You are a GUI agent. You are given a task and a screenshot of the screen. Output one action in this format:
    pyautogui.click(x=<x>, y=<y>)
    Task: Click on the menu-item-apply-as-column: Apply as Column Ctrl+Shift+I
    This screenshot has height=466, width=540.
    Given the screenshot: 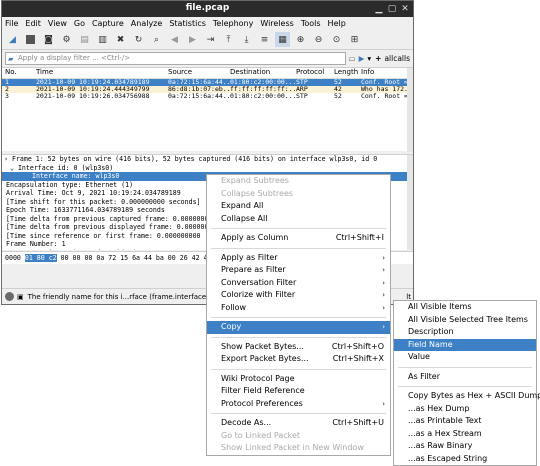 What is the action you would take?
    pyautogui.click(x=298, y=238)
    